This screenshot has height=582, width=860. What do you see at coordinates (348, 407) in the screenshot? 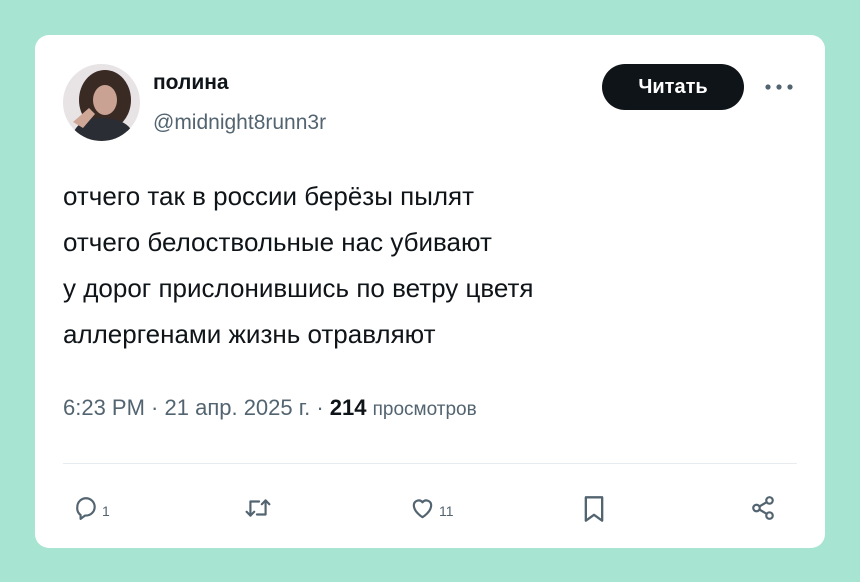
I see `views-count: 214` at bounding box center [348, 407].